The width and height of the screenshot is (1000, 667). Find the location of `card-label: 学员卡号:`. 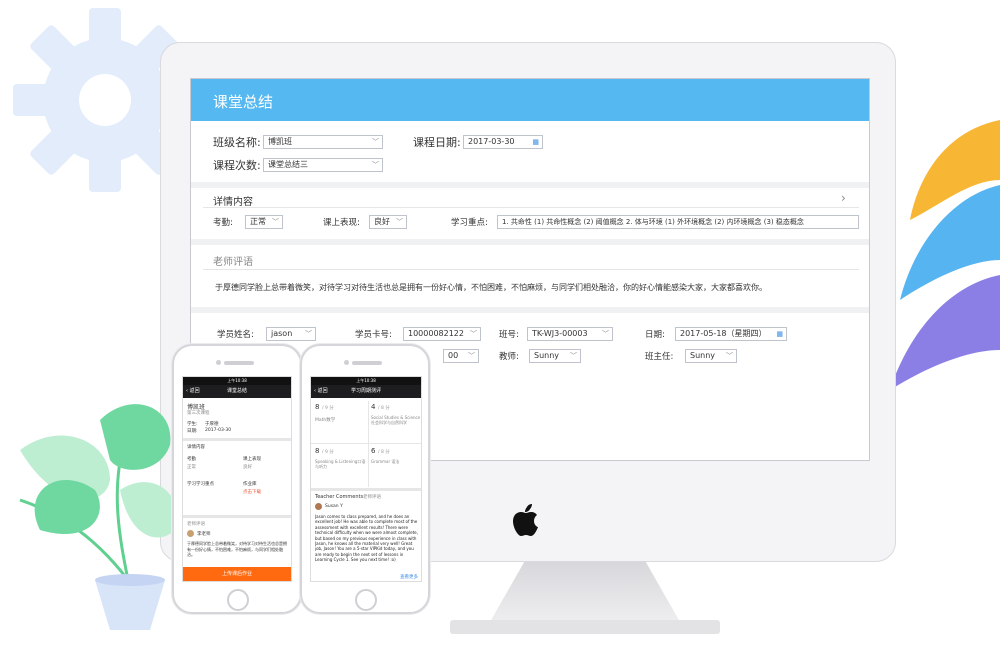

card-label: 学员卡号: is located at coordinates (373, 335).